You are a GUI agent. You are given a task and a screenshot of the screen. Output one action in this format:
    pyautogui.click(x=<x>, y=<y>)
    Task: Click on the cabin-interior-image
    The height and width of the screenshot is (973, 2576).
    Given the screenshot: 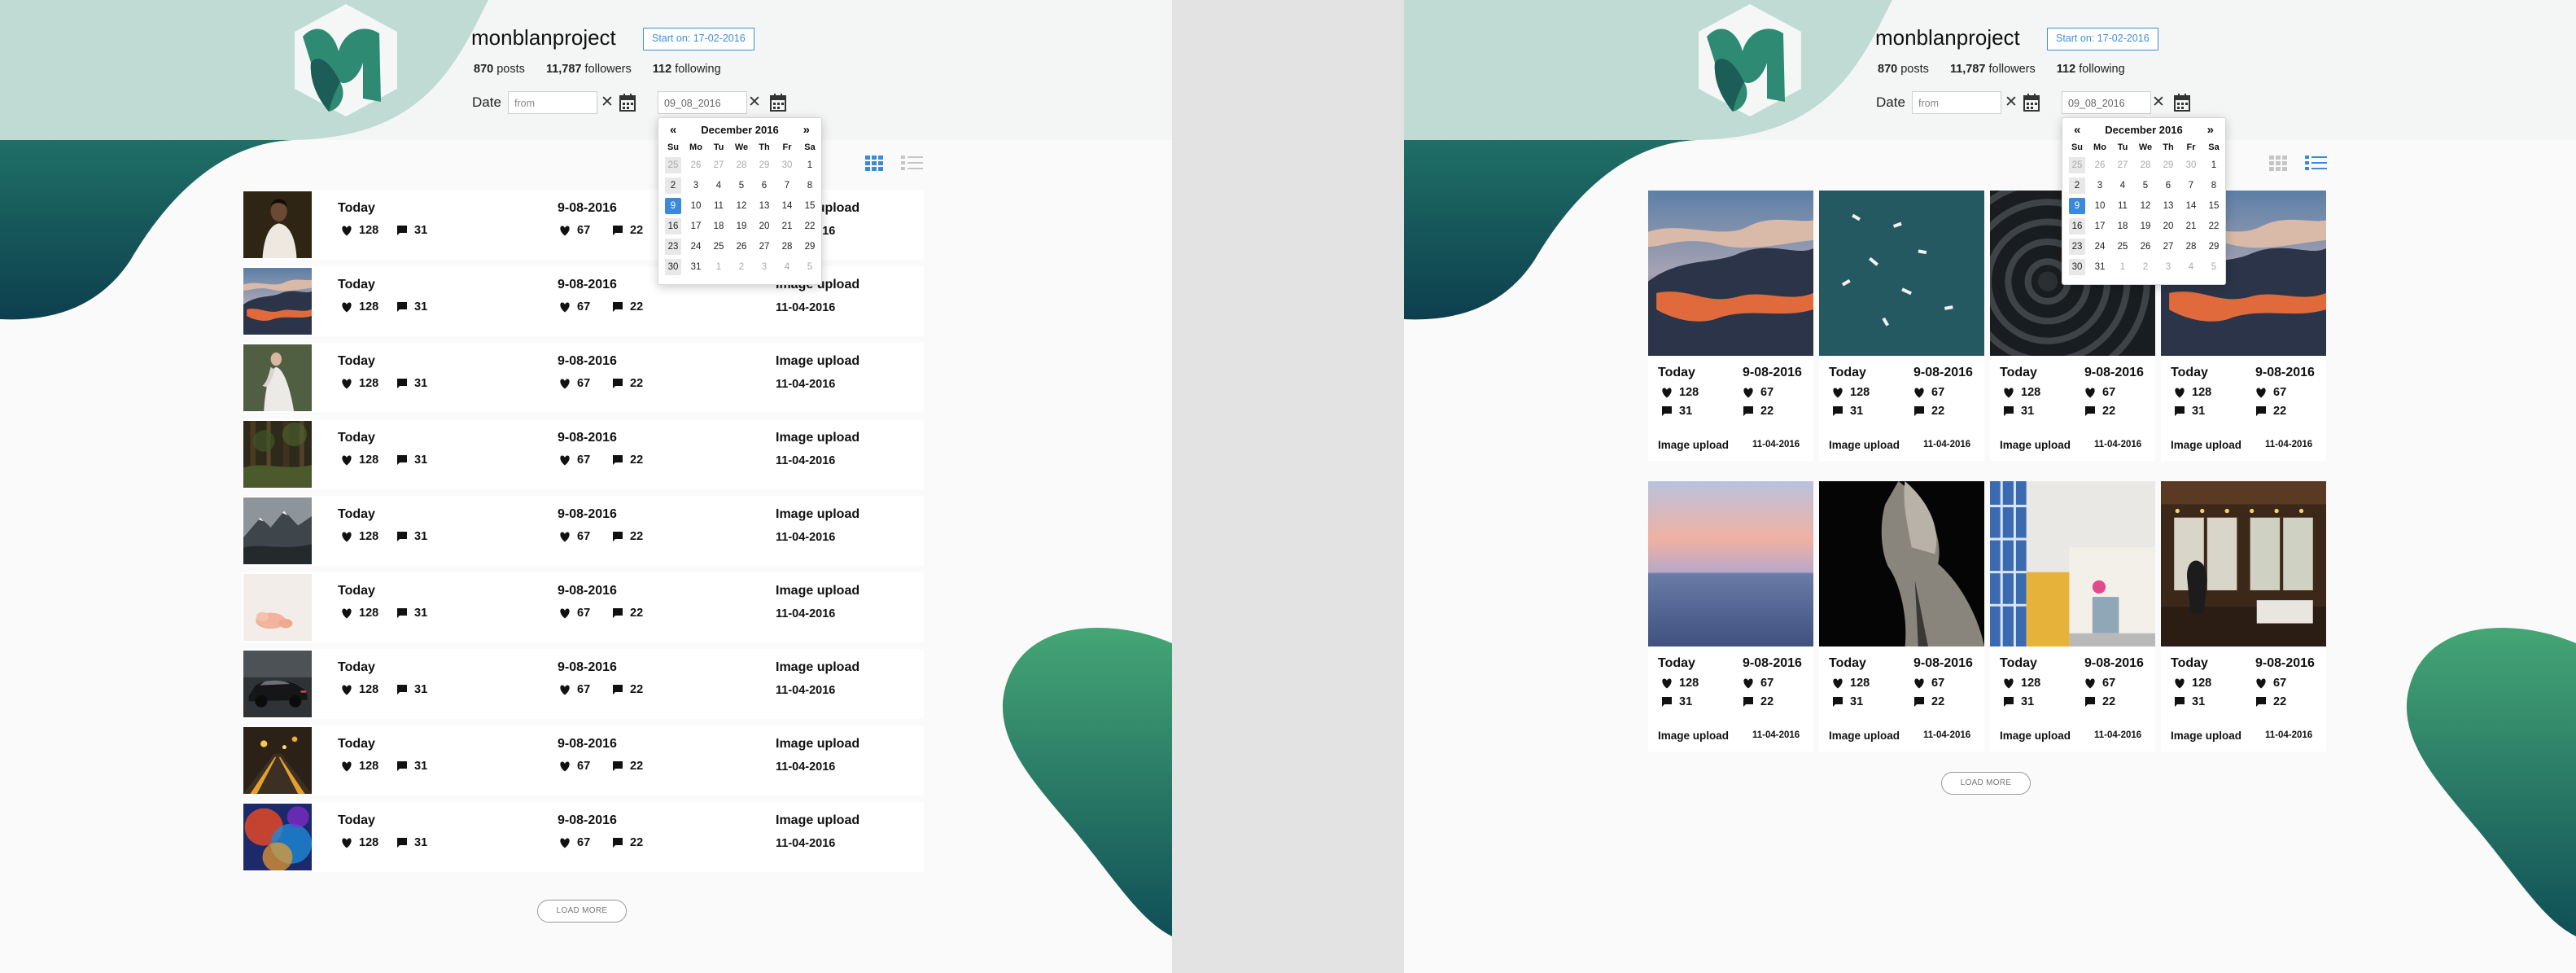 What is the action you would take?
    pyautogui.click(x=2243, y=563)
    